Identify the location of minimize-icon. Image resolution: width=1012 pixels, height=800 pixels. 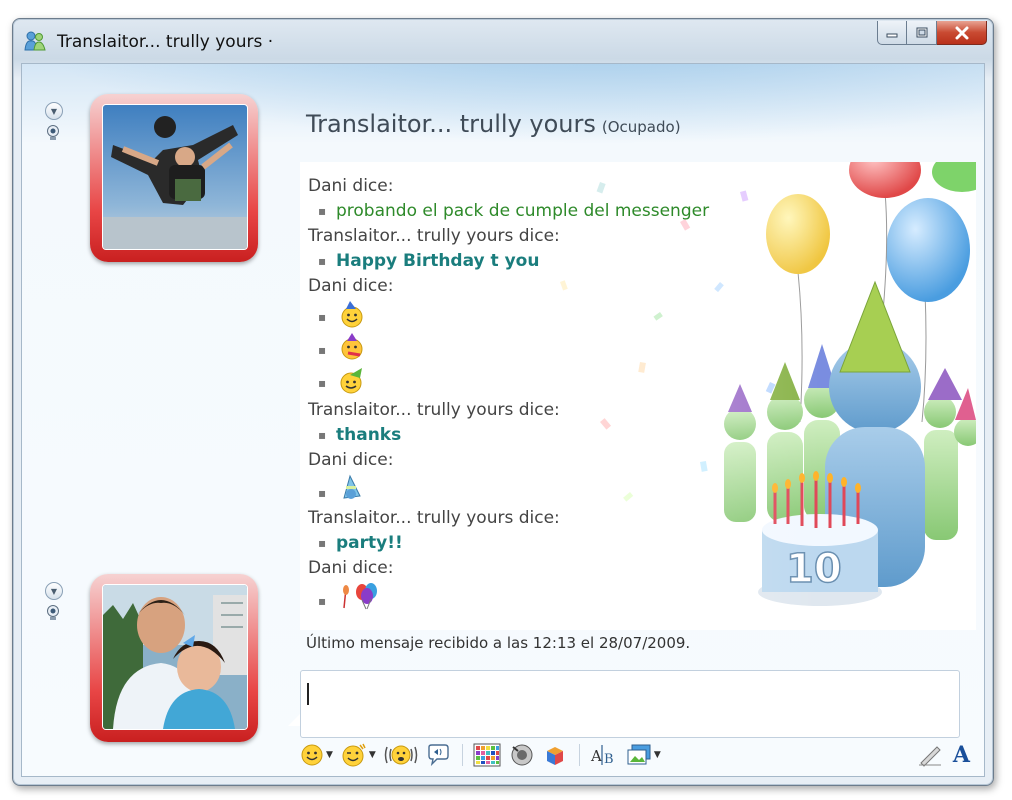
(892, 35).